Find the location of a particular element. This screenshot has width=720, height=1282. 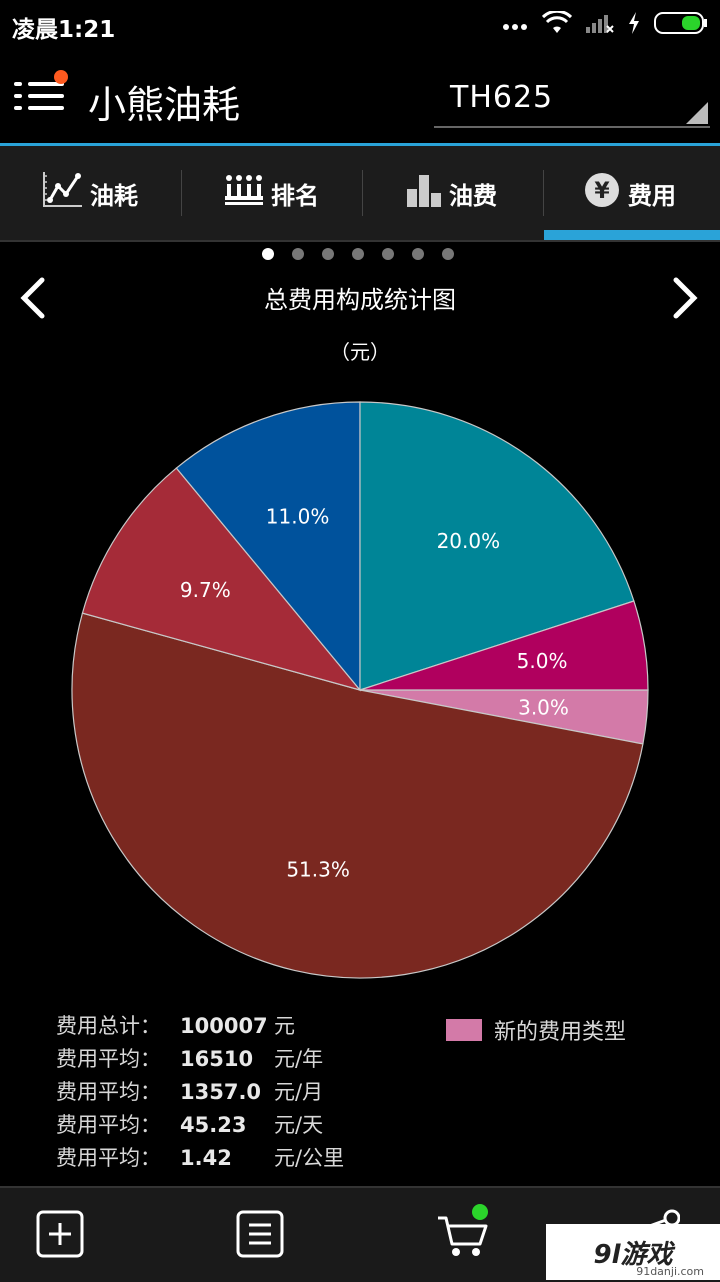

active-tab-indicator is located at coordinates (632, 235).